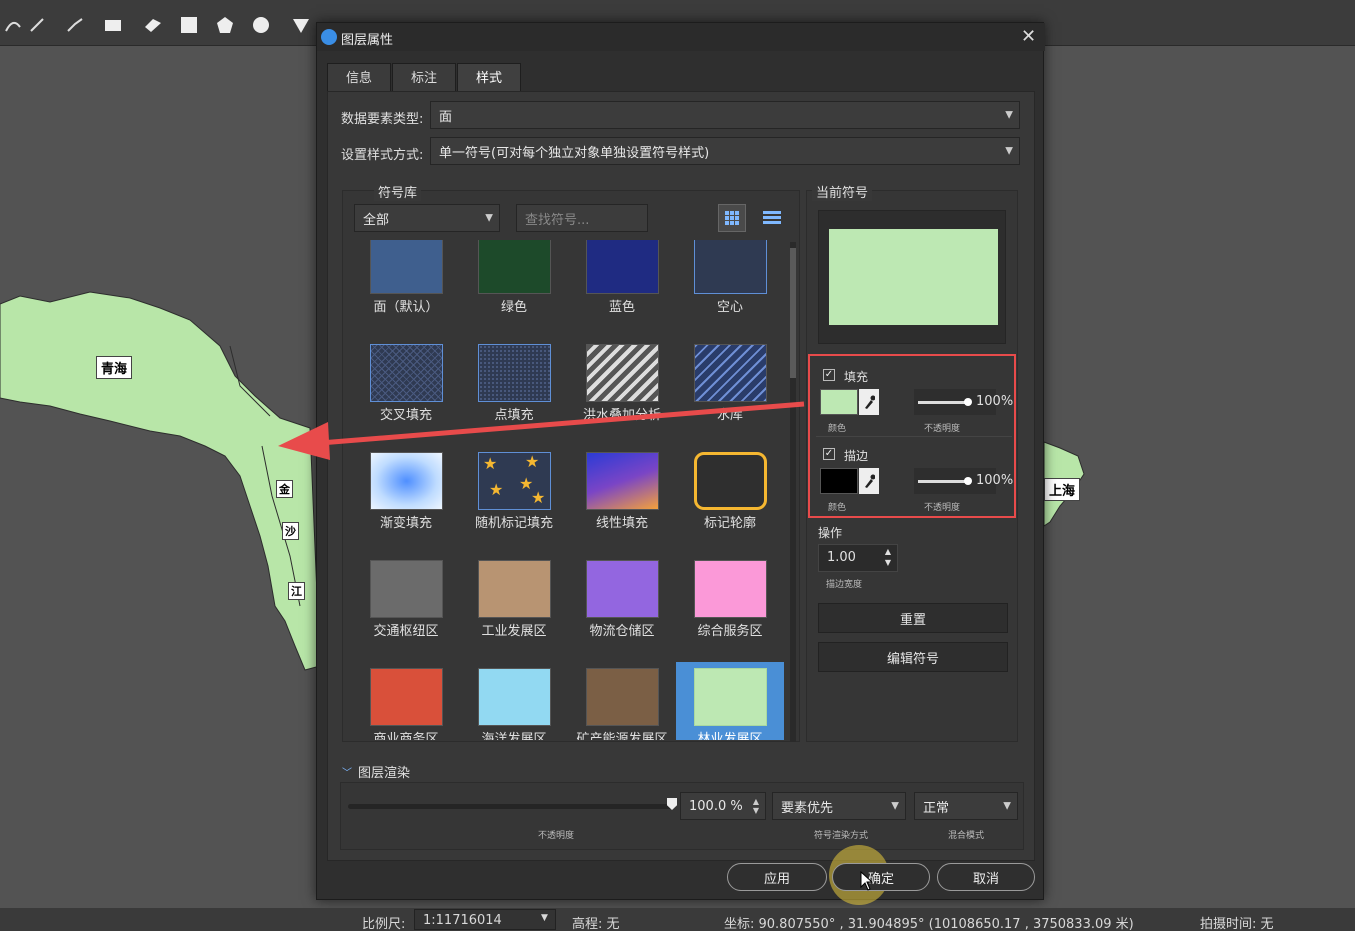 The width and height of the screenshot is (1355, 931). What do you see at coordinates (622, 608) in the screenshot?
I see `symbol-item: 物流仓储区` at bounding box center [622, 608].